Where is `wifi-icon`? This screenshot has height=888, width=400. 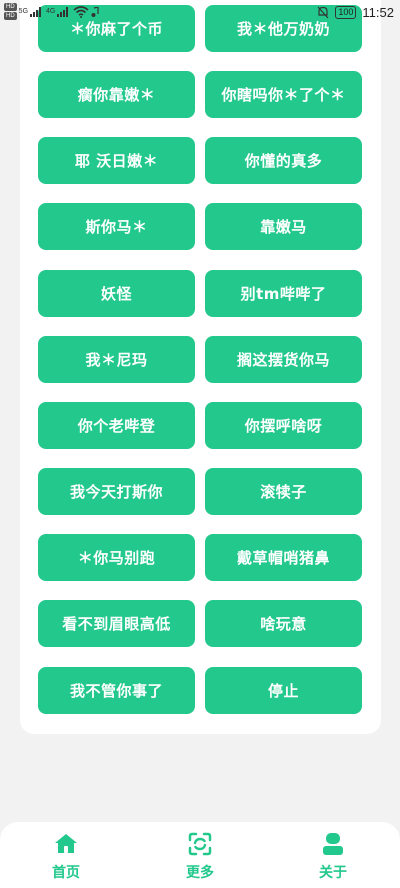 wifi-icon is located at coordinates (81, 11).